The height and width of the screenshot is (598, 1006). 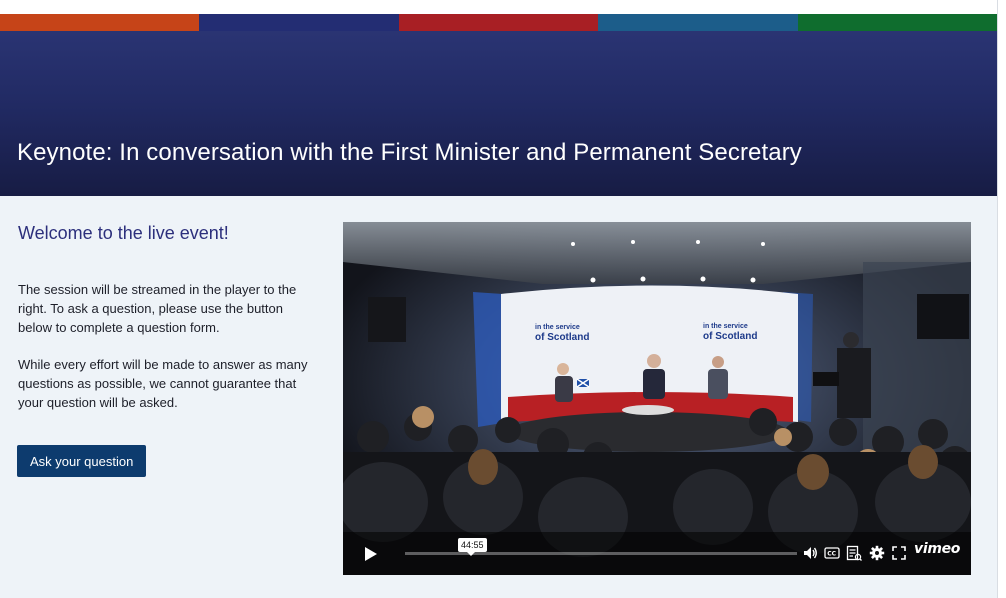 What do you see at coordinates (725, 326) in the screenshot?
I see `stage-sign-right-line-1: in the service` at bounding box center [725, 326].